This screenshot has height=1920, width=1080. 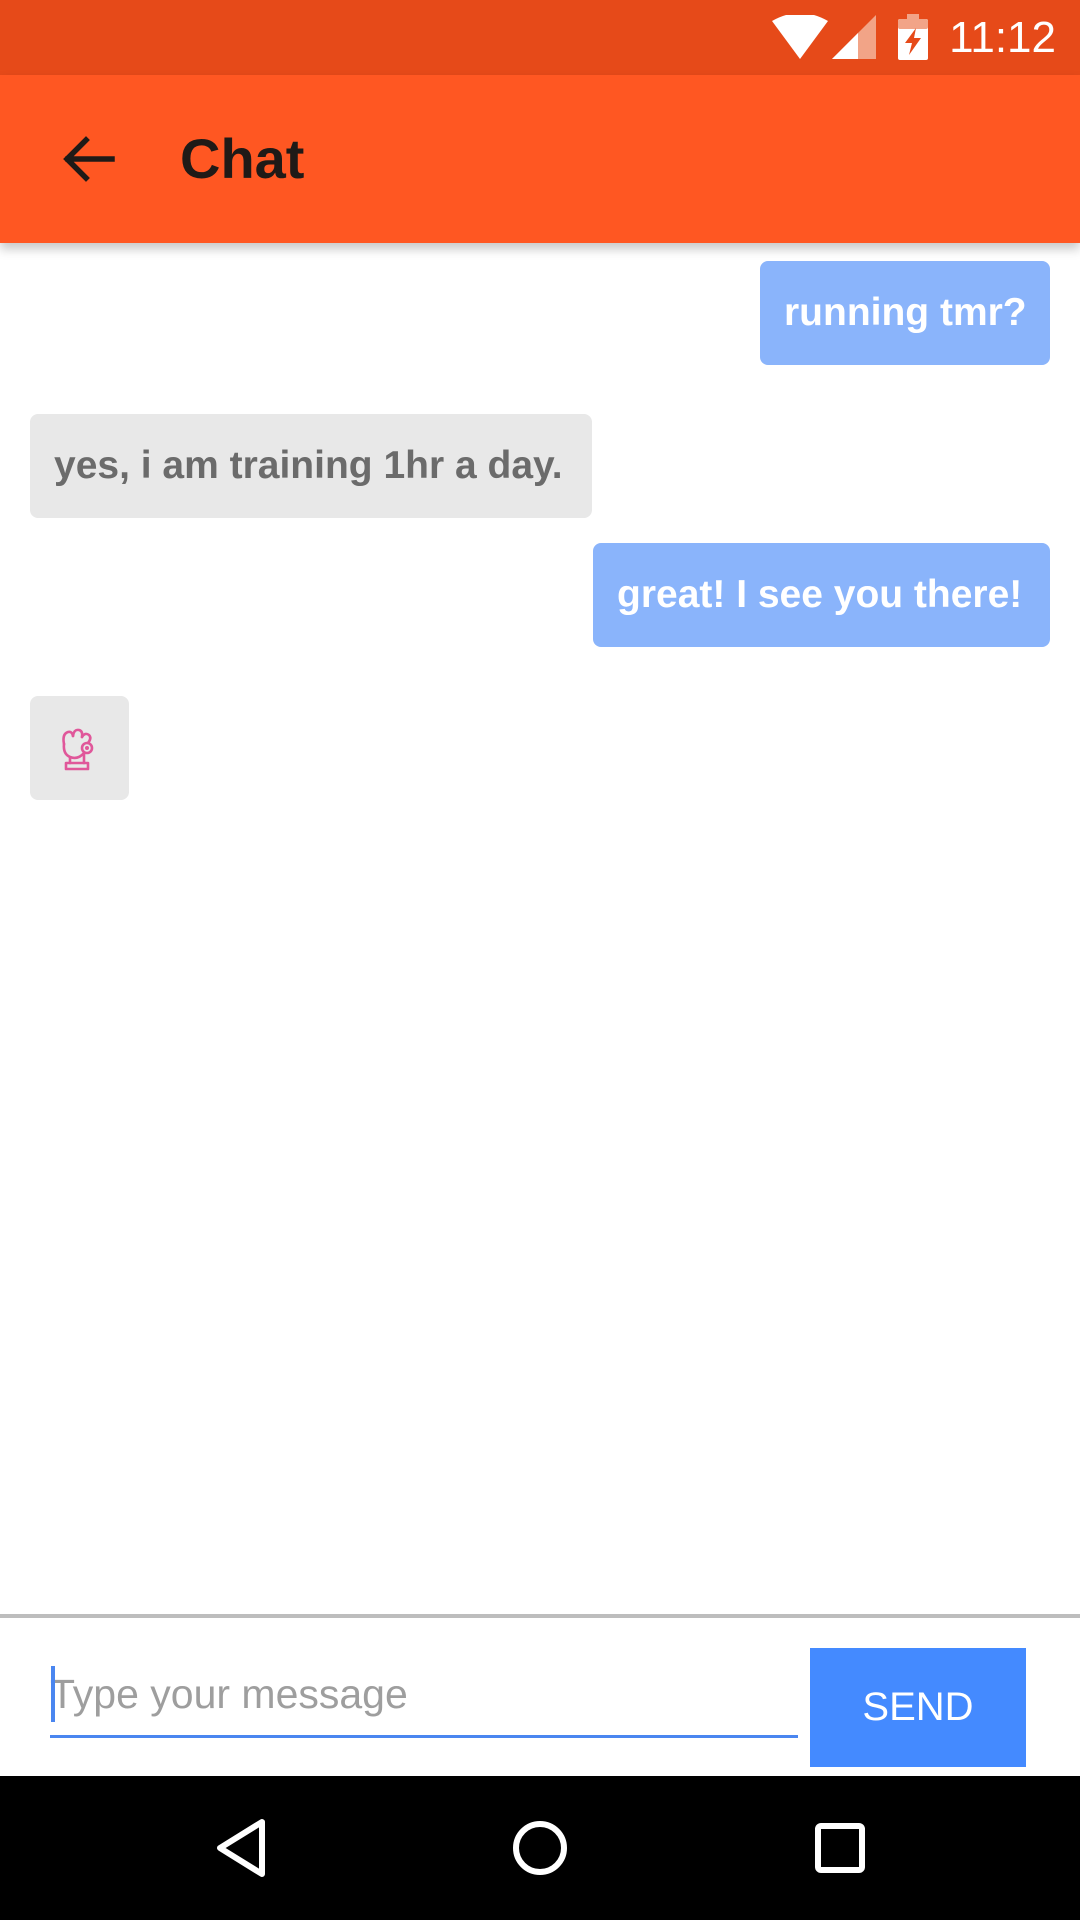 I want to click on composer-bar: SEND, so click(x=540, y=1695).